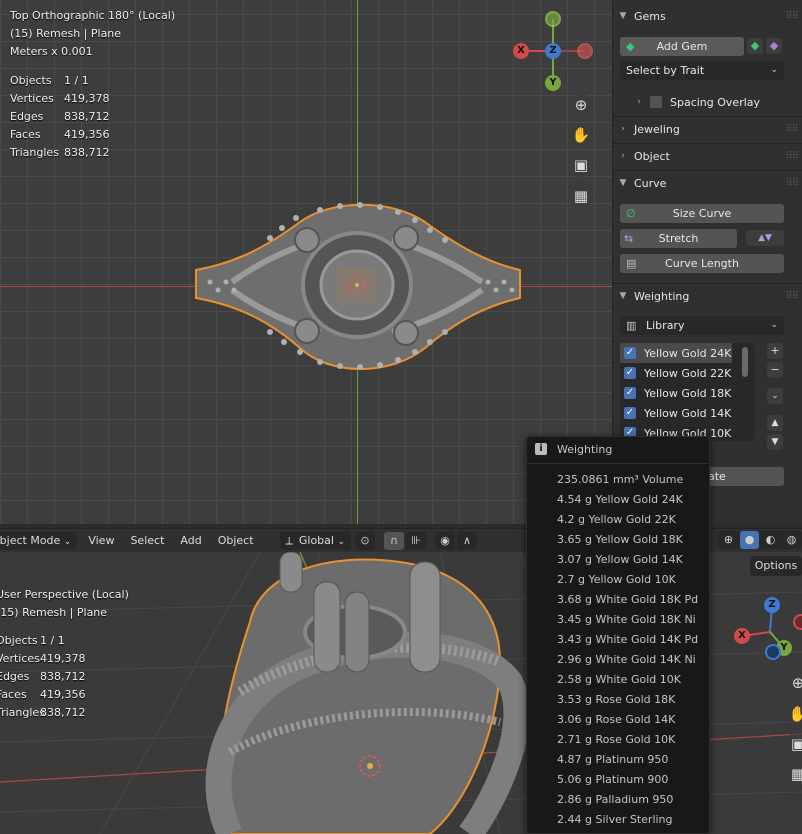  What do you see at coordinates (707, 296) in the screenshot?
I see `weighting-panel-header: ▼ Weighting ⠿⠿` at bounding box center [707, 296].